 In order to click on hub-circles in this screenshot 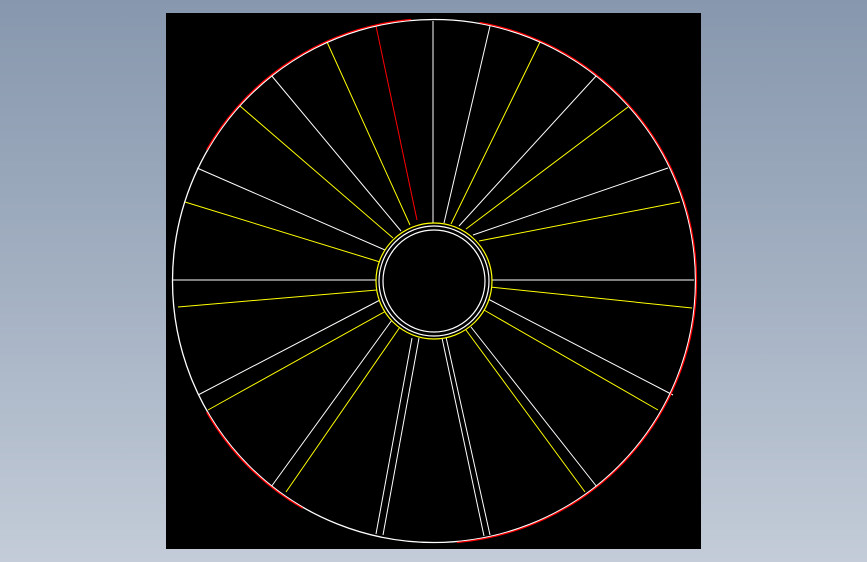, I will do `click(434, 281)`.